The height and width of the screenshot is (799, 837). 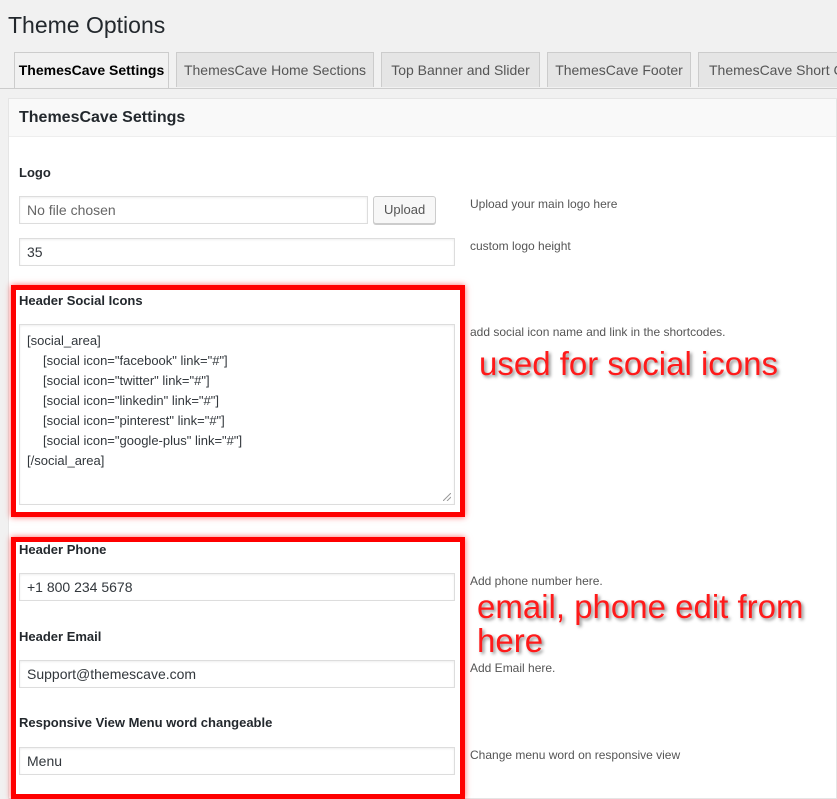 I want to click on tab-themescave-short-codes: ThemesCave Short C, so click(x=767, y=69).